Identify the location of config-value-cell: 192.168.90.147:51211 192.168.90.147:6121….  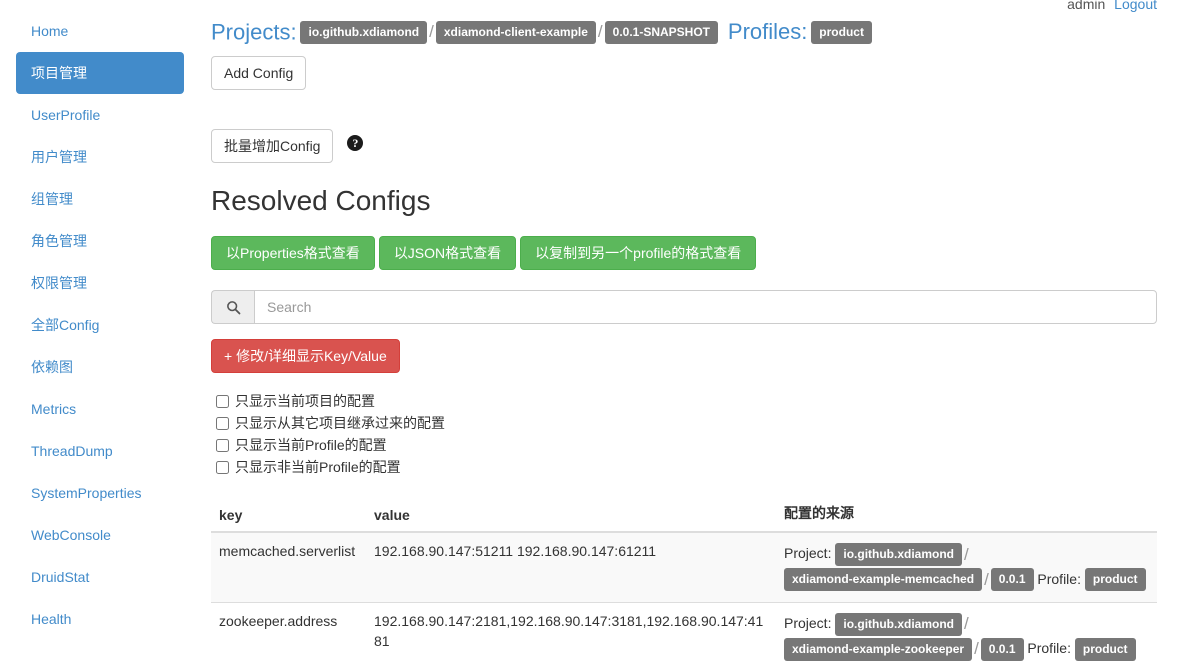
(571, 567).